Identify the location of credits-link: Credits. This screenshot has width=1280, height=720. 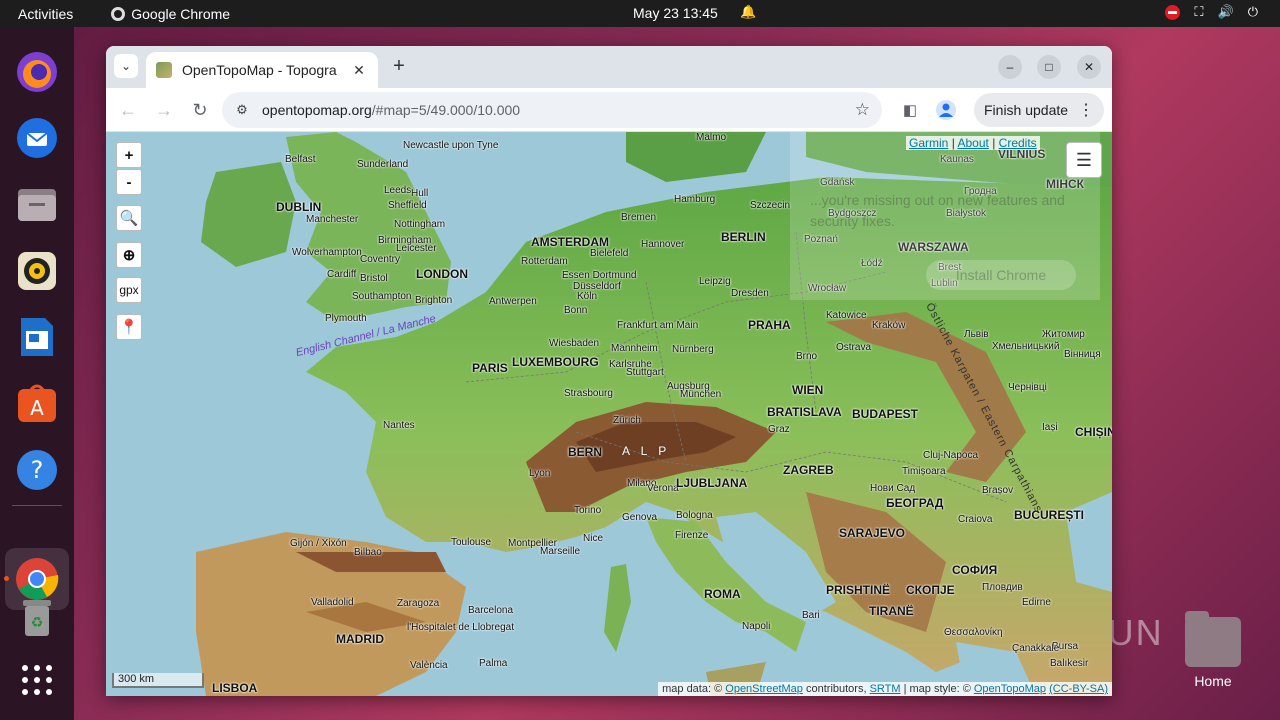
(1018, 143).